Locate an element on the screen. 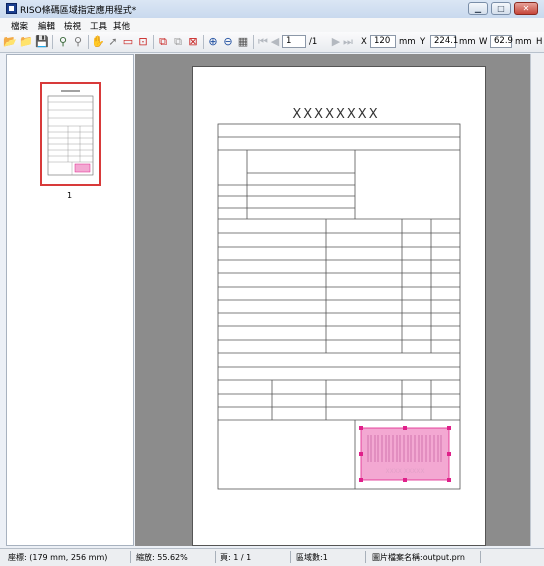  zoom-in-icon: ⊕ is located at coordinates (213, 42).